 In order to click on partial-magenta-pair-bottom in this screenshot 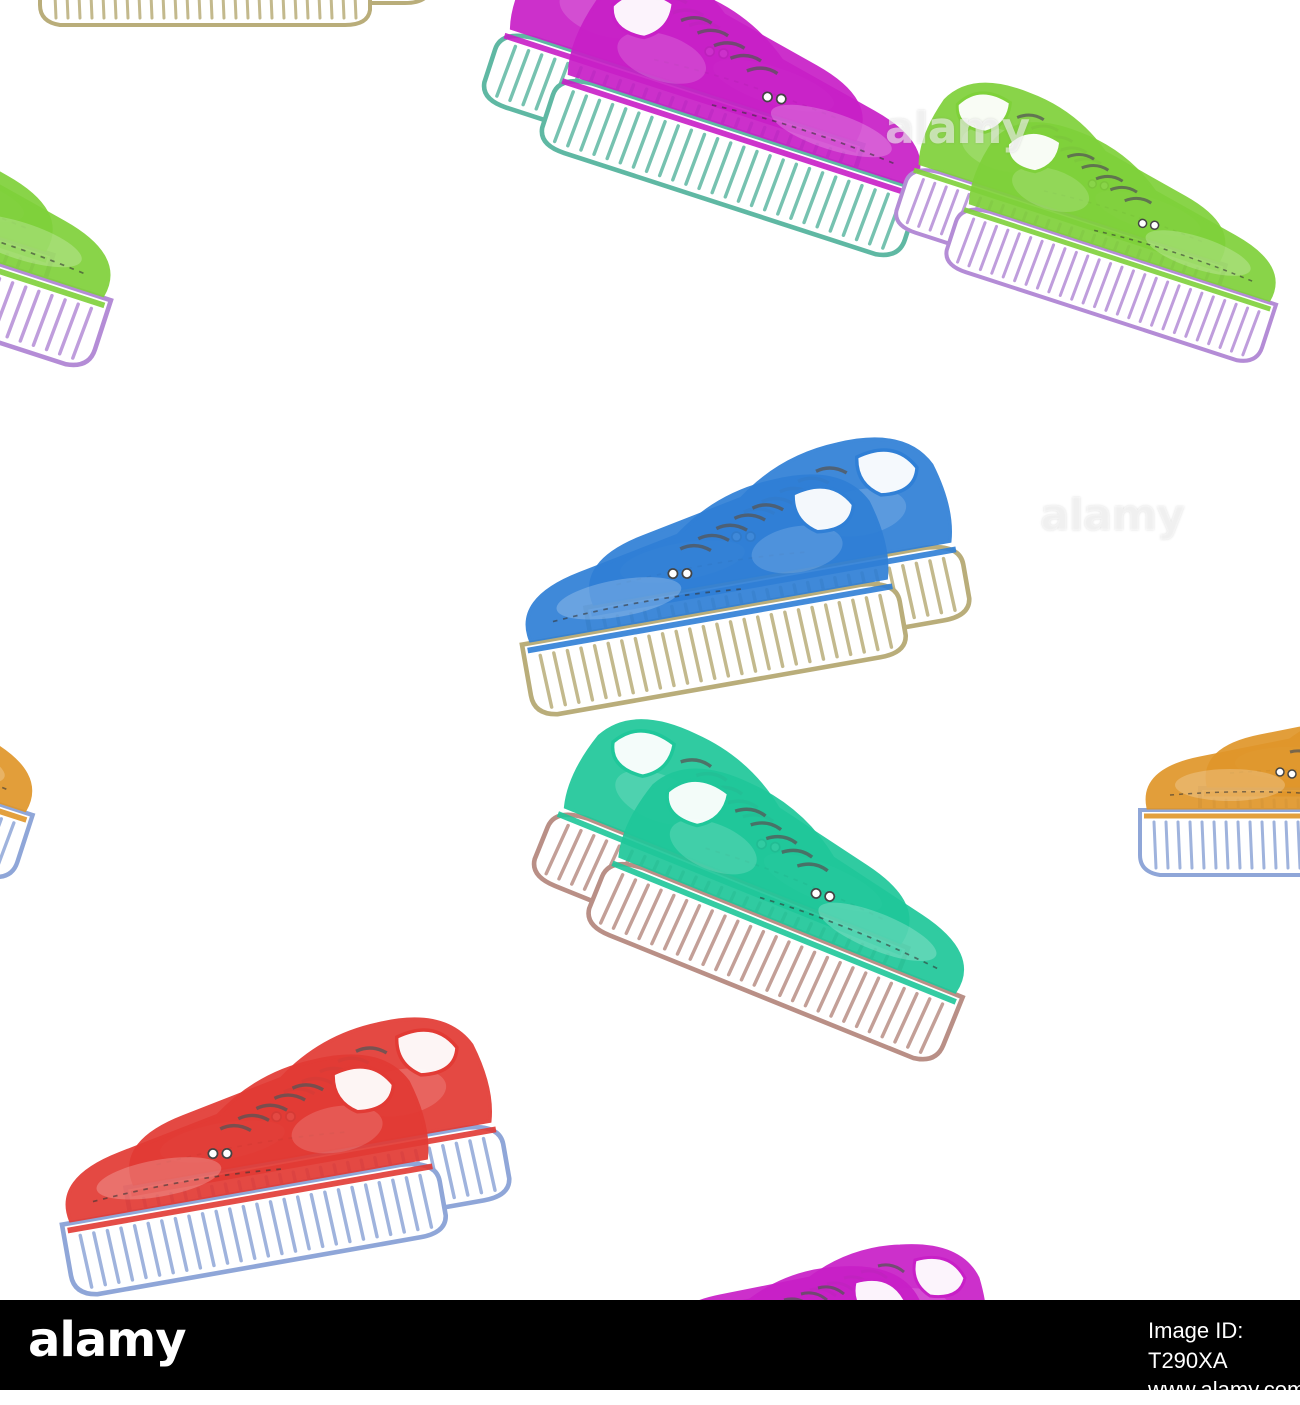, I will do `click(842, 1272)`.